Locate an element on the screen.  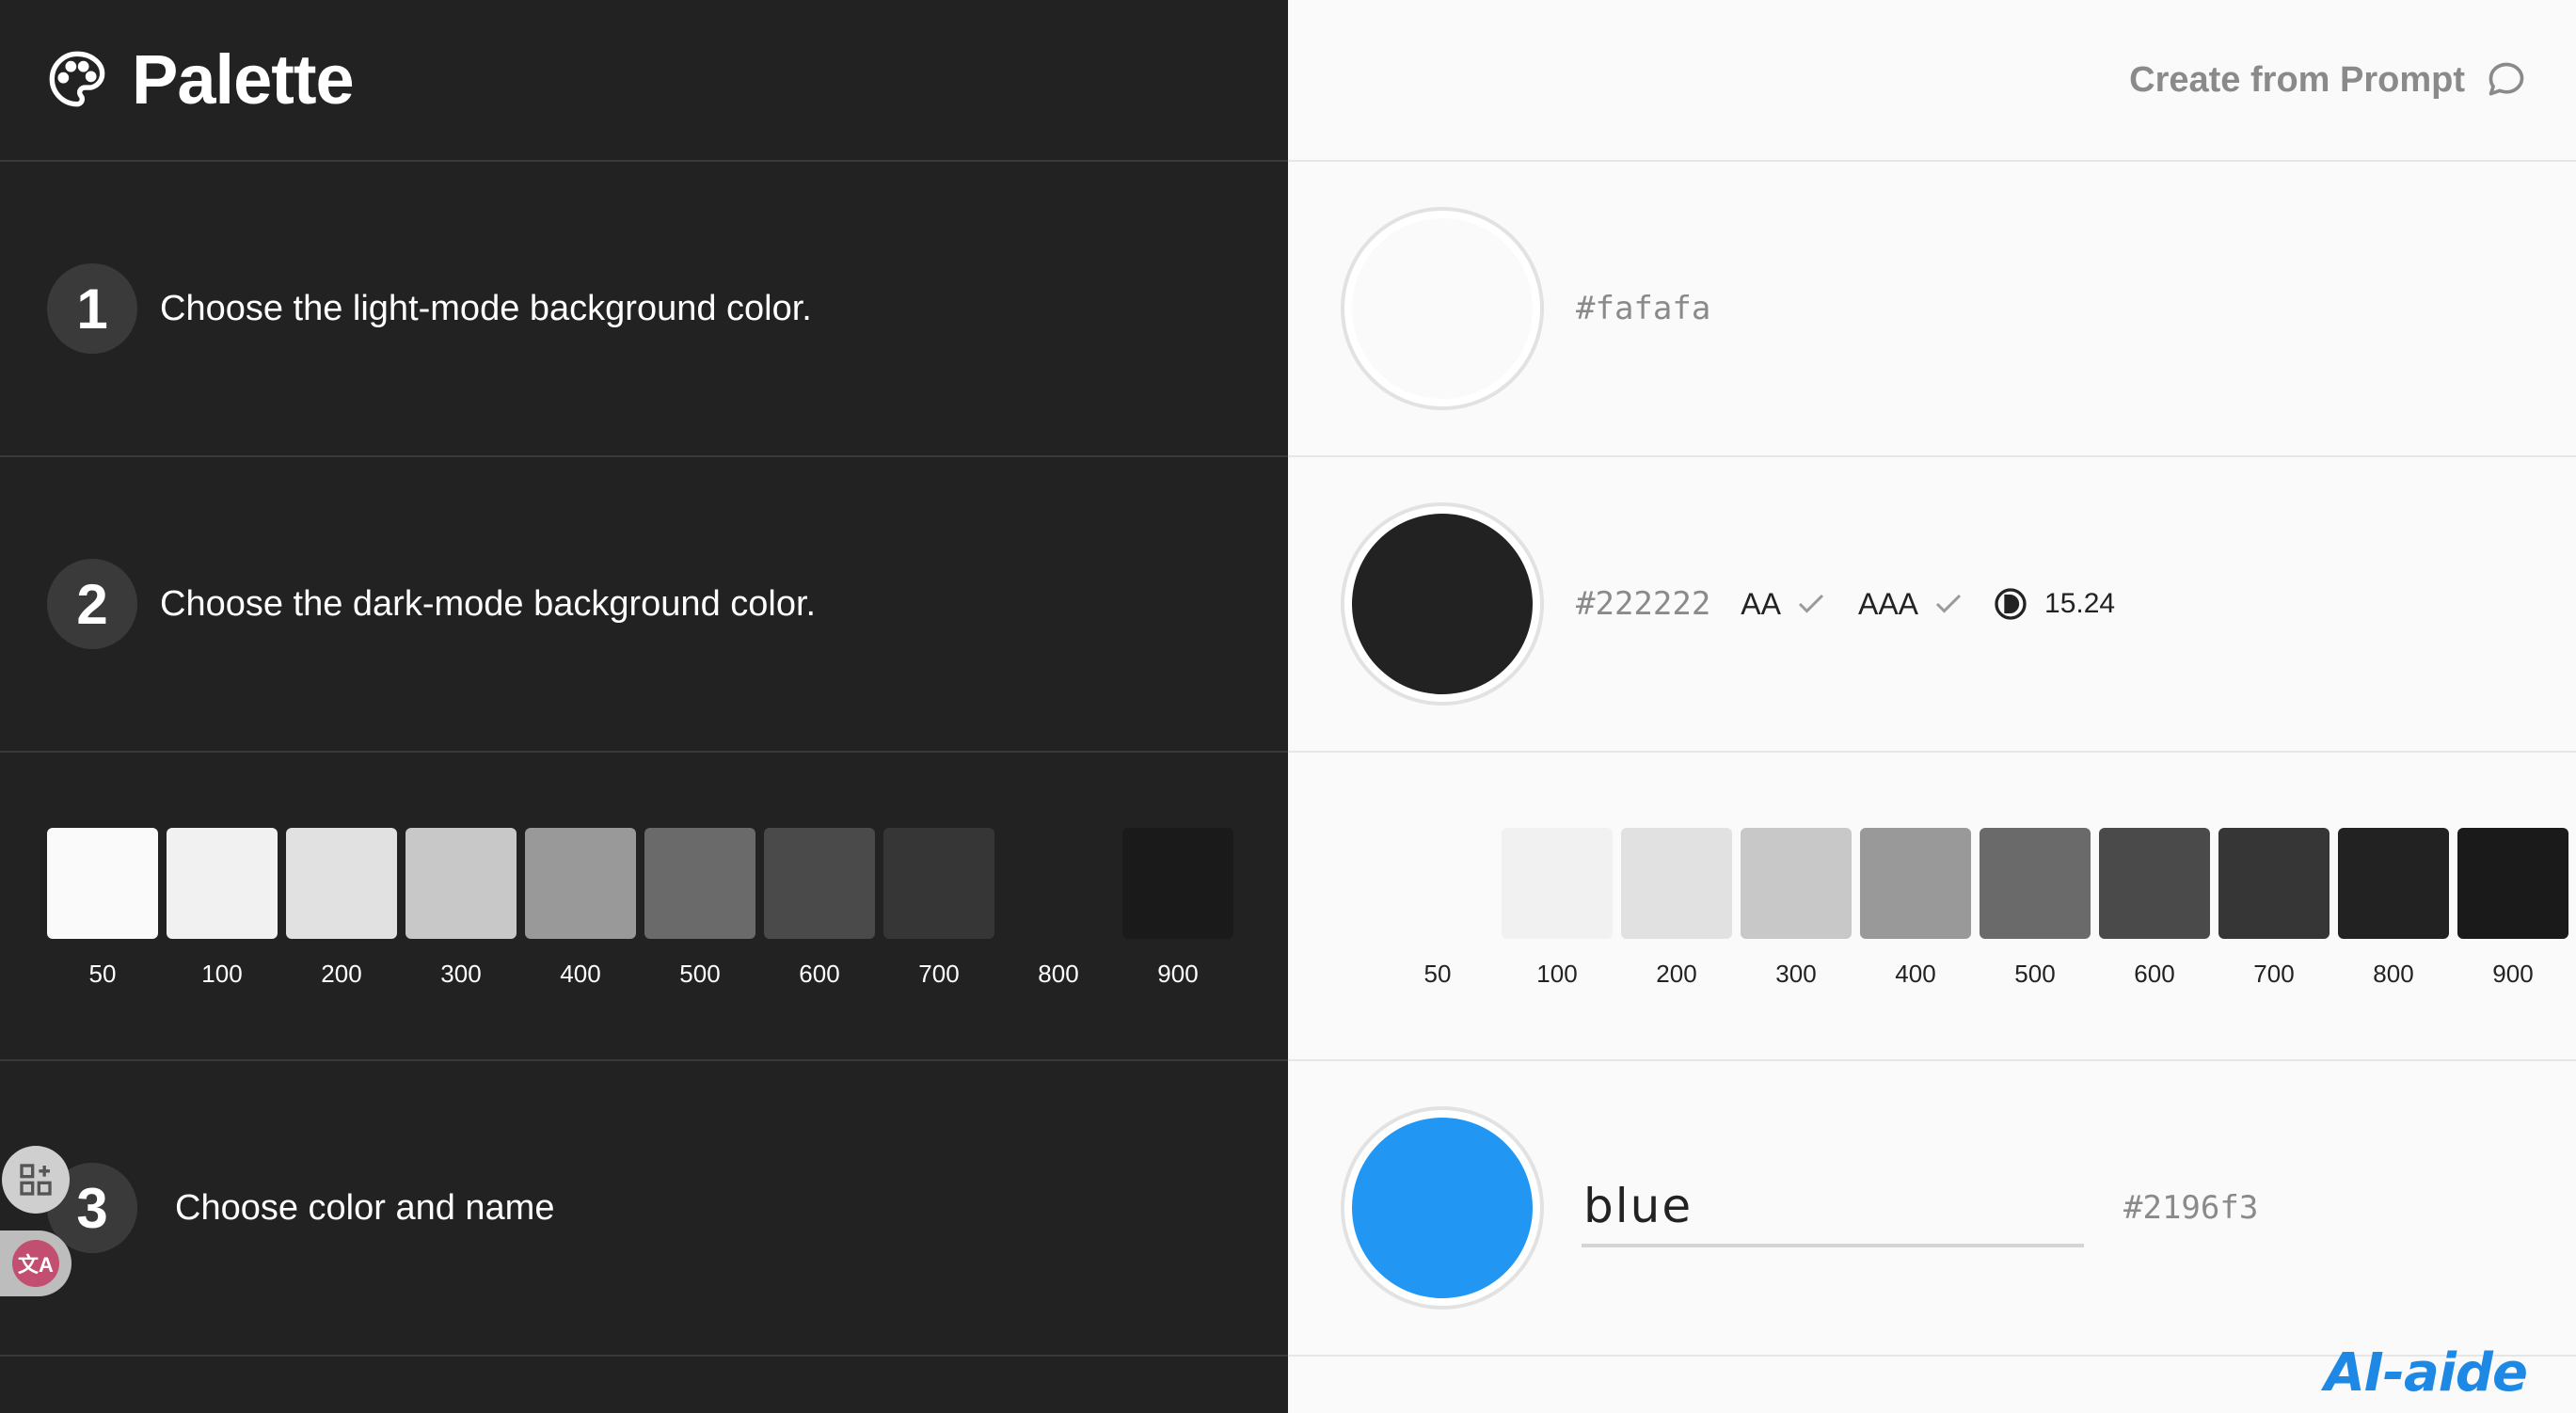
grid-add-icon is located at coordinates (36, 1180).